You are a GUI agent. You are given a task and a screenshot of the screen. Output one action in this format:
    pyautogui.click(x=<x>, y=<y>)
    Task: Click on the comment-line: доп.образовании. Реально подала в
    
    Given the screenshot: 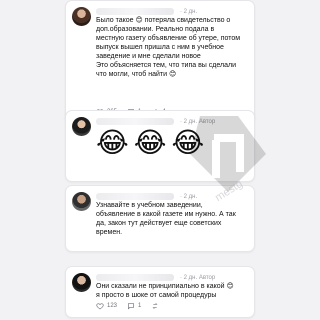 What is the action you would take?
    pyautogui.click(x=155, y=29)
    